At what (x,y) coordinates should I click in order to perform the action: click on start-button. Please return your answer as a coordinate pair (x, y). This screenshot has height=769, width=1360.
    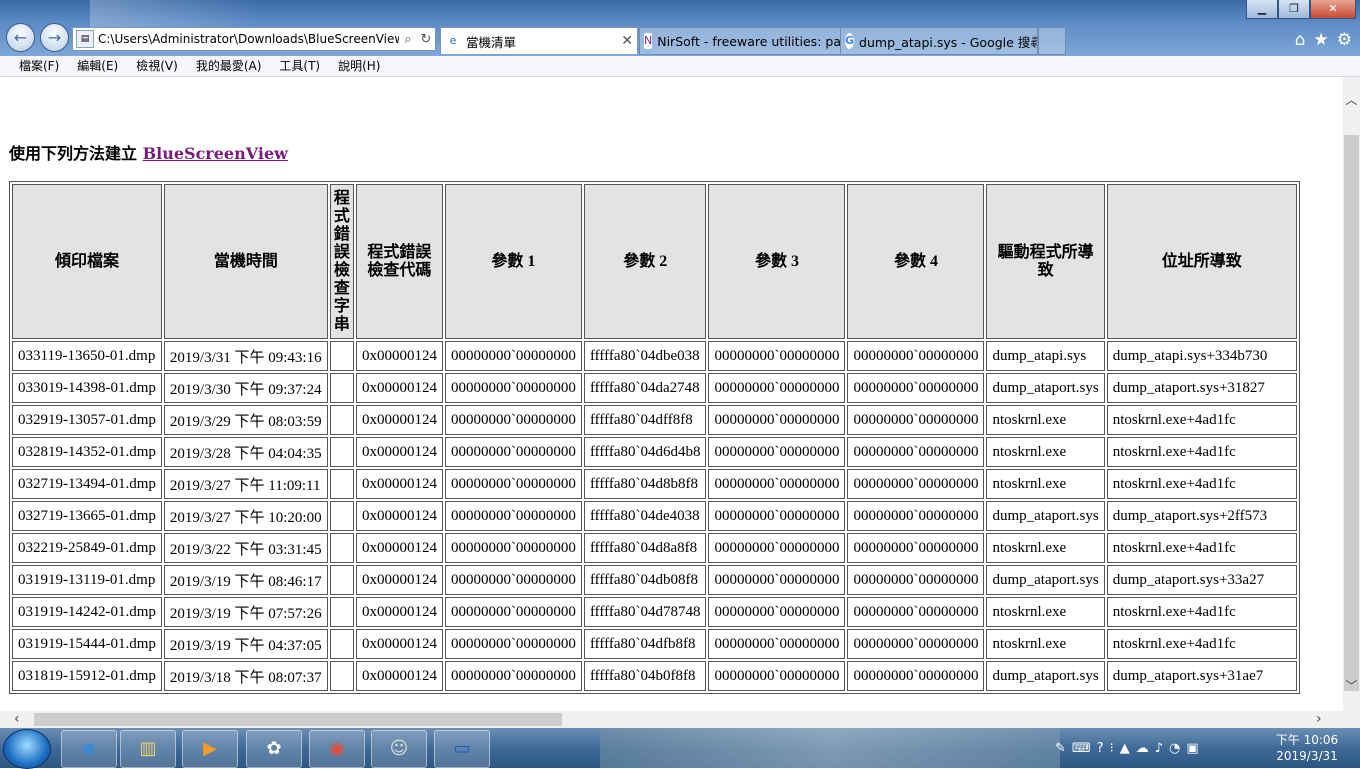
    Looking at the image, I should click on (27, 749).